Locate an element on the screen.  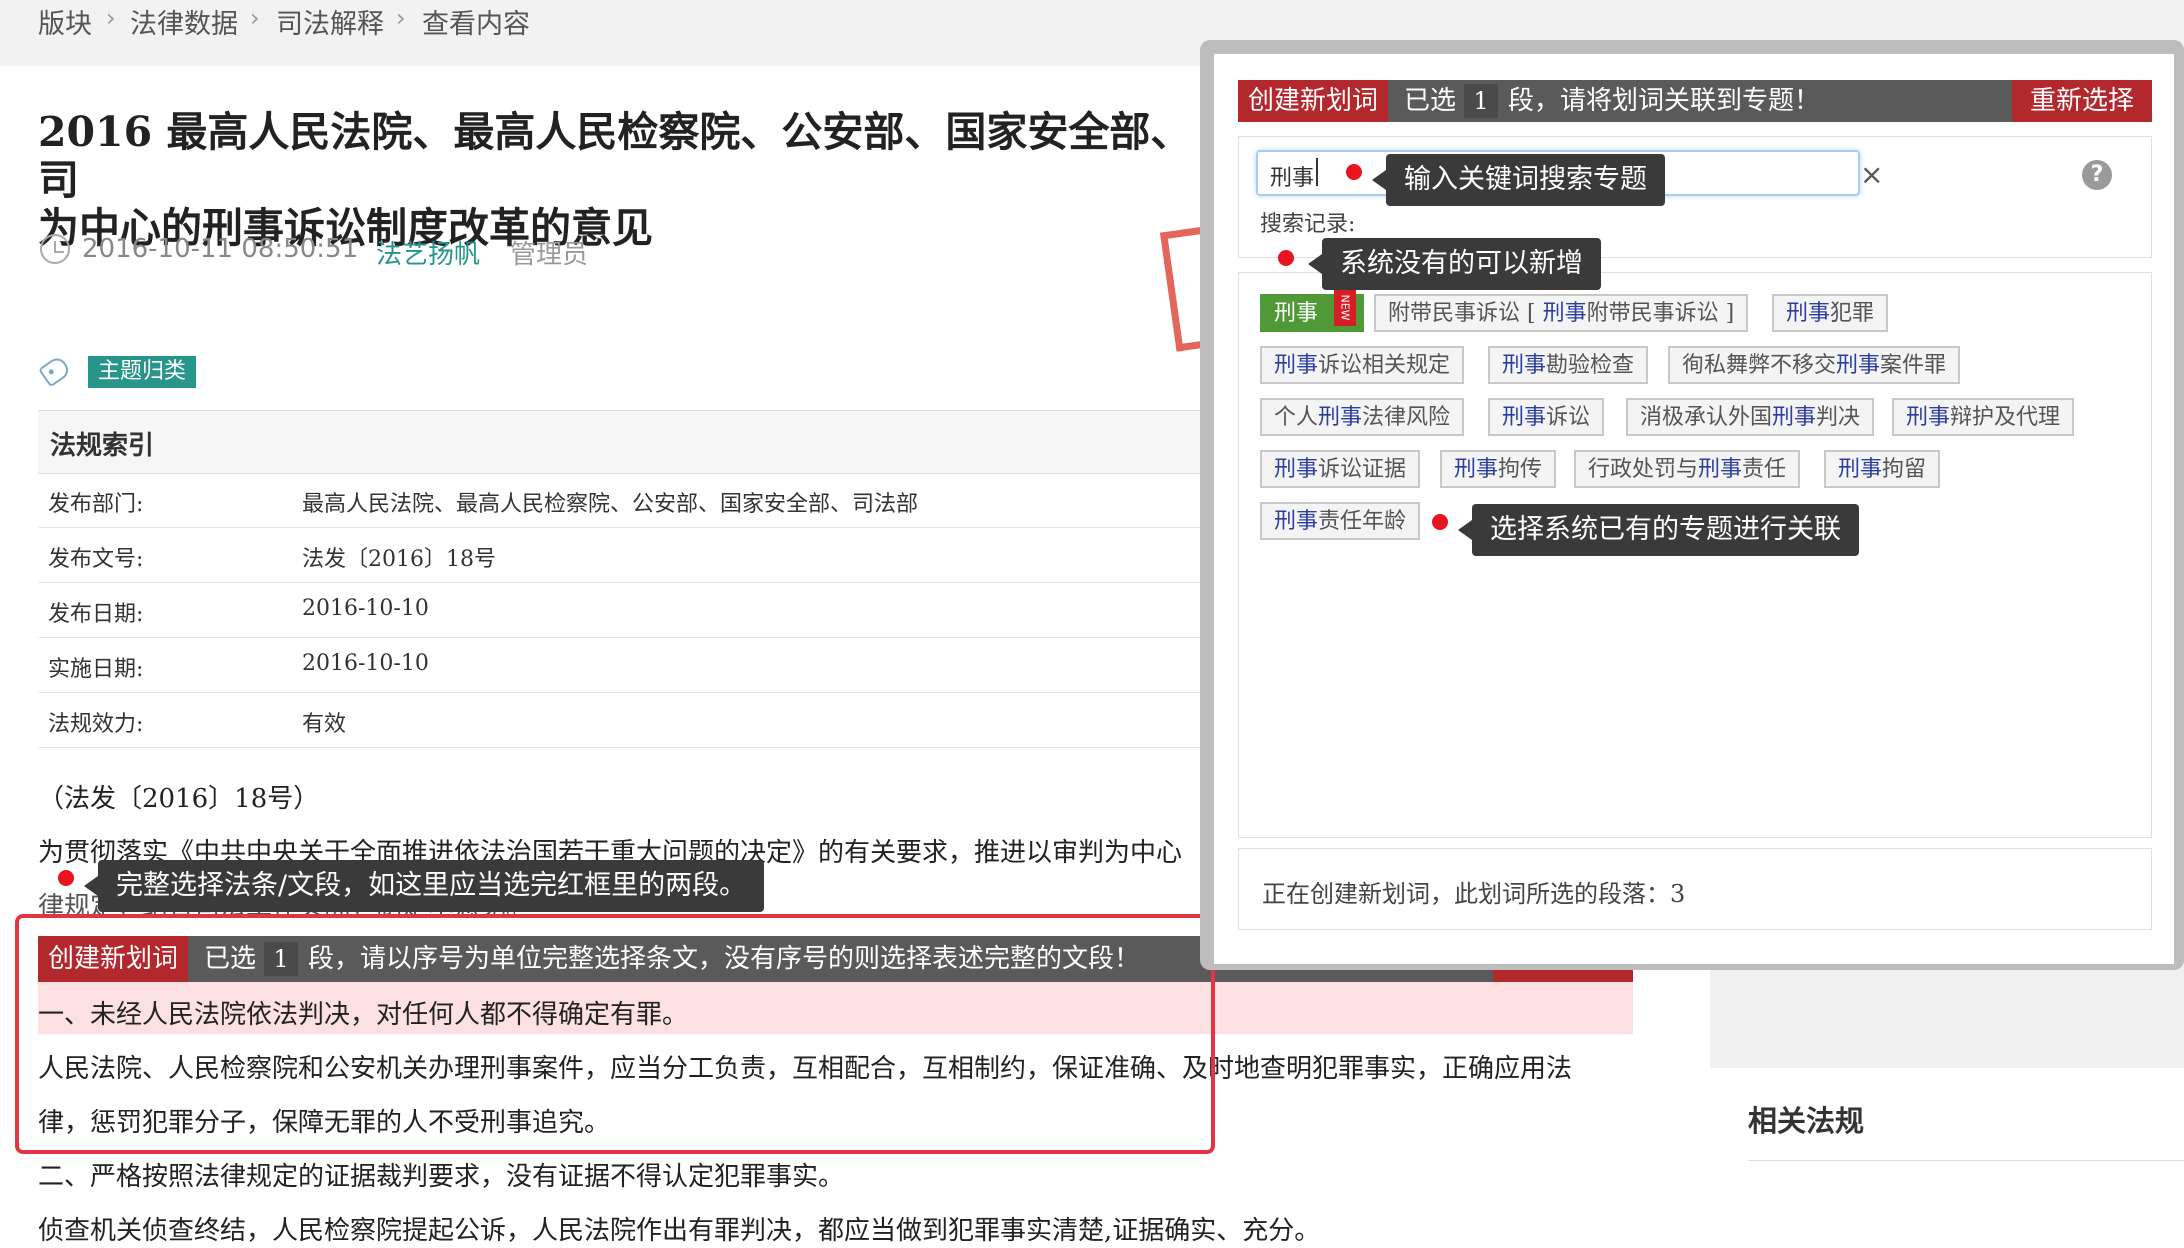
topic-keyword: 刑事 is located at coordinates (1296, 313).